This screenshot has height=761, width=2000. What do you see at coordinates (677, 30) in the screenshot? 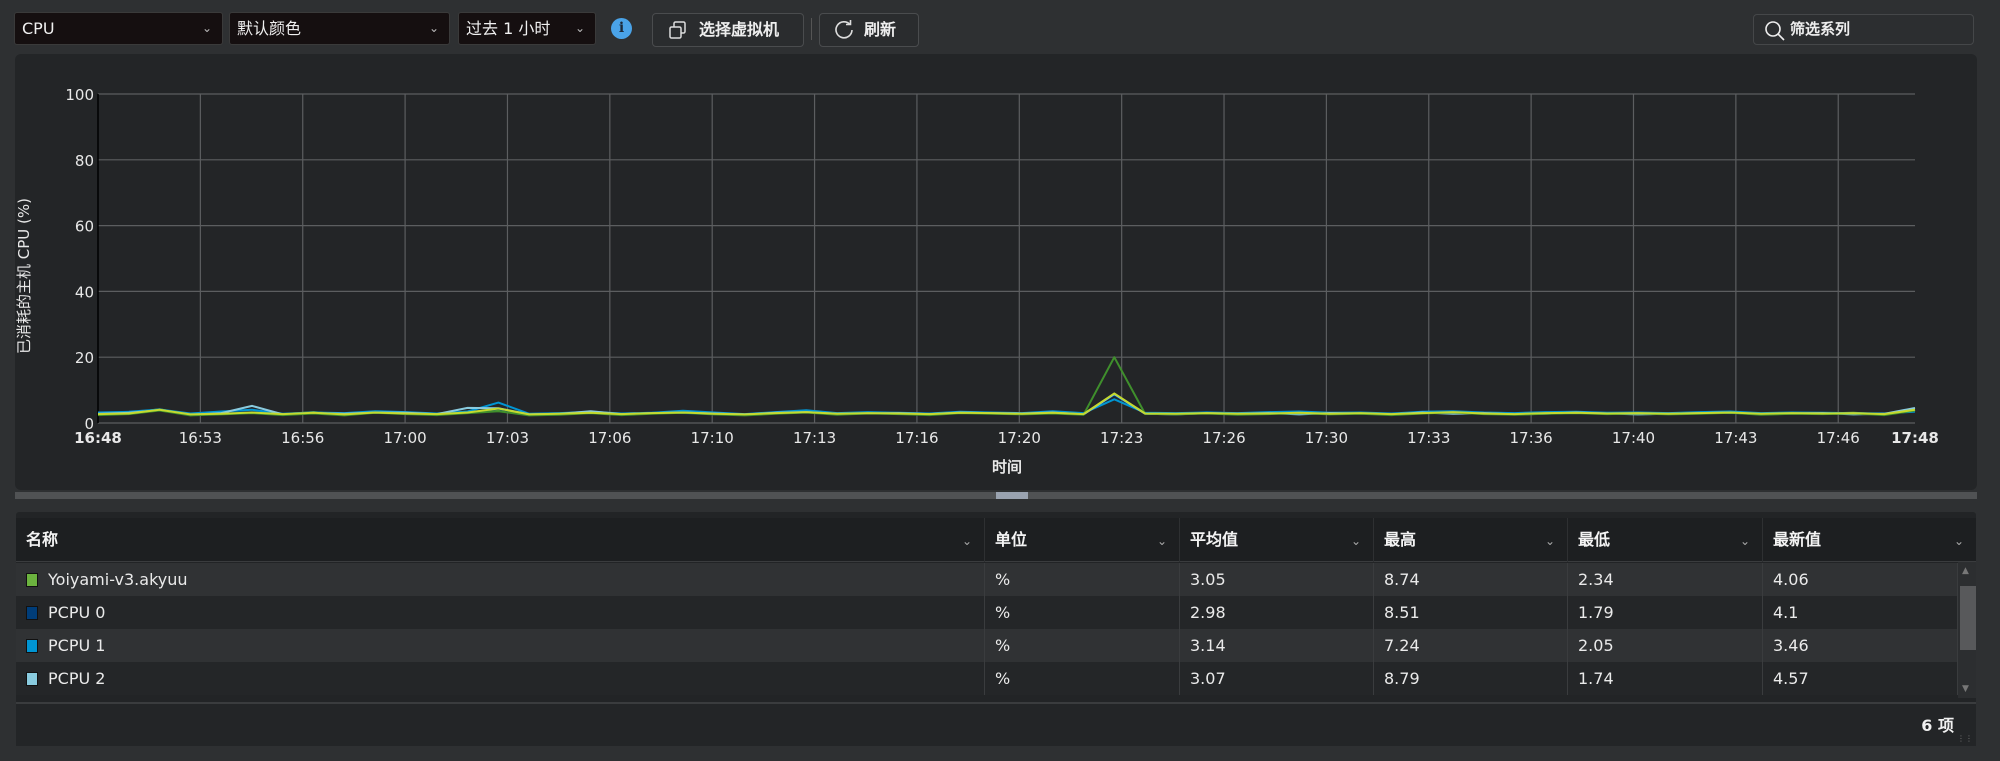
I see `copy-icon` at bounding box center [677, 30].